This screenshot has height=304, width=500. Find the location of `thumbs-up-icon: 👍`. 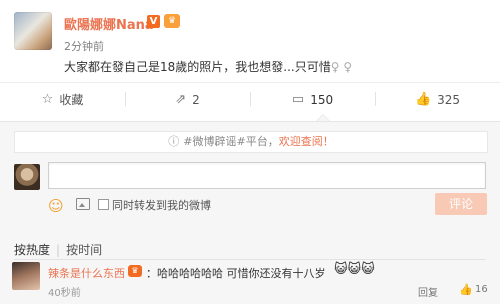

thumbs-up-icon: 👍 is located at coordinates (423, 99).